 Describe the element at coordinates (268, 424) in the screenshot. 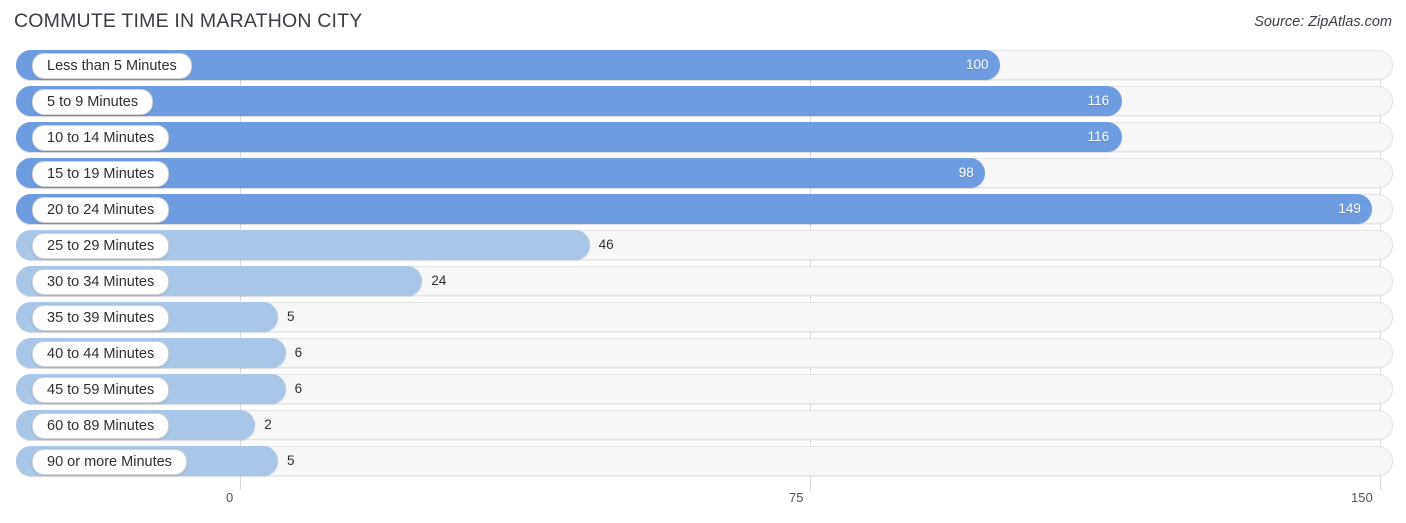

I see `bar-value-label: 2` at that location.